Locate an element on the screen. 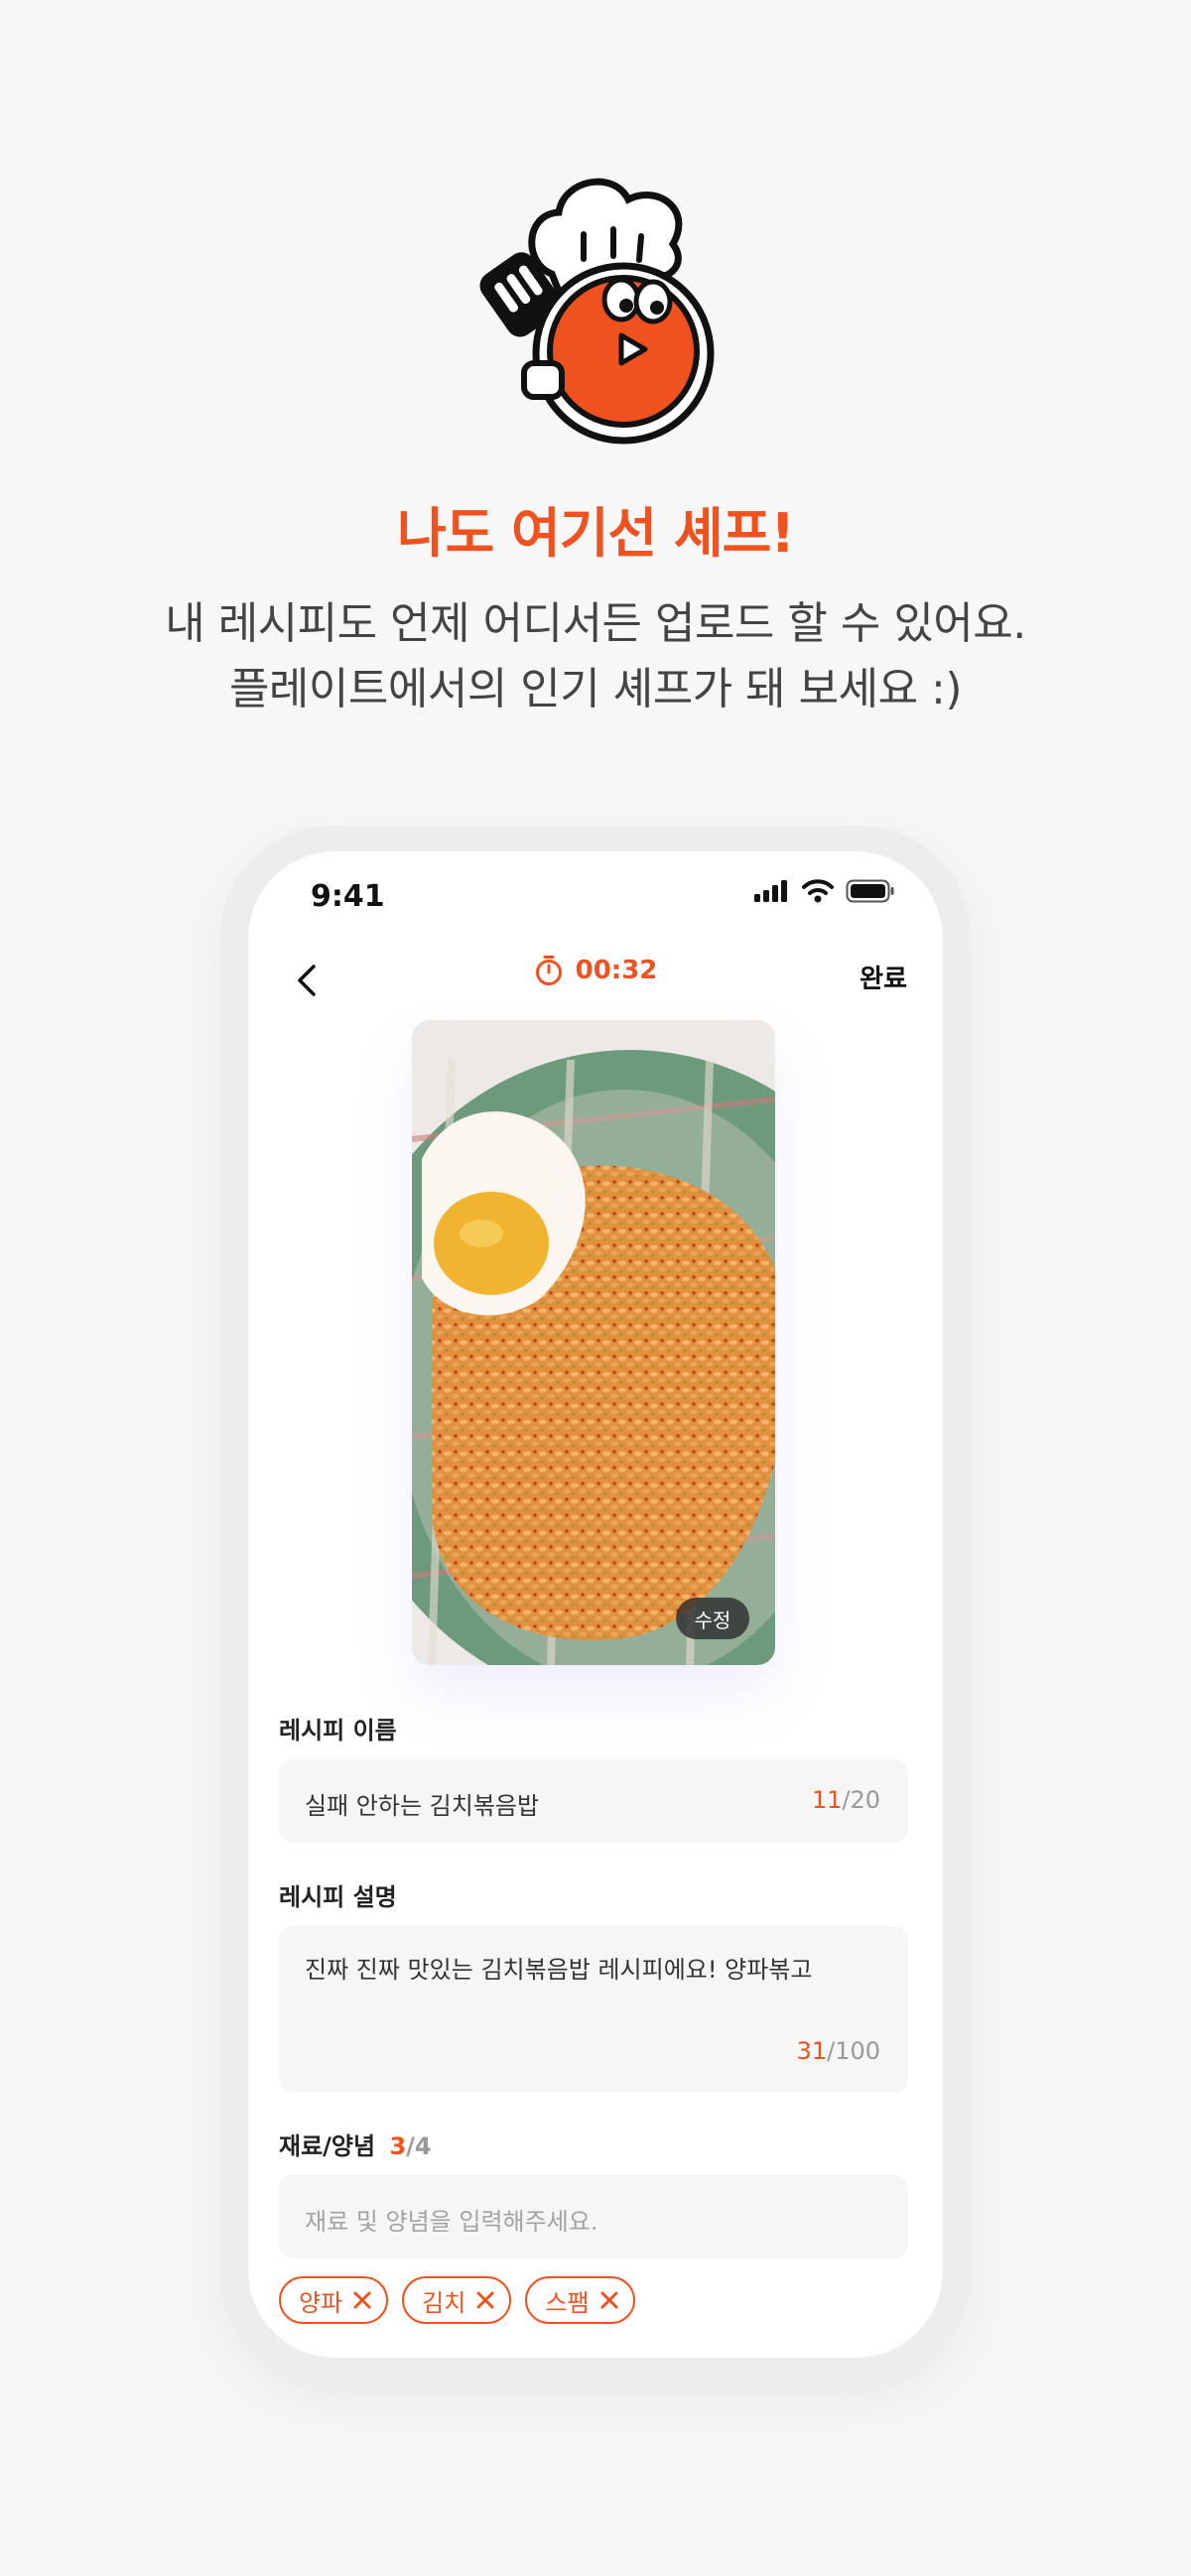 This screenshot has width=1191, height=2576. recipe-photo: 수정 is located at coordinates (593, 1343).